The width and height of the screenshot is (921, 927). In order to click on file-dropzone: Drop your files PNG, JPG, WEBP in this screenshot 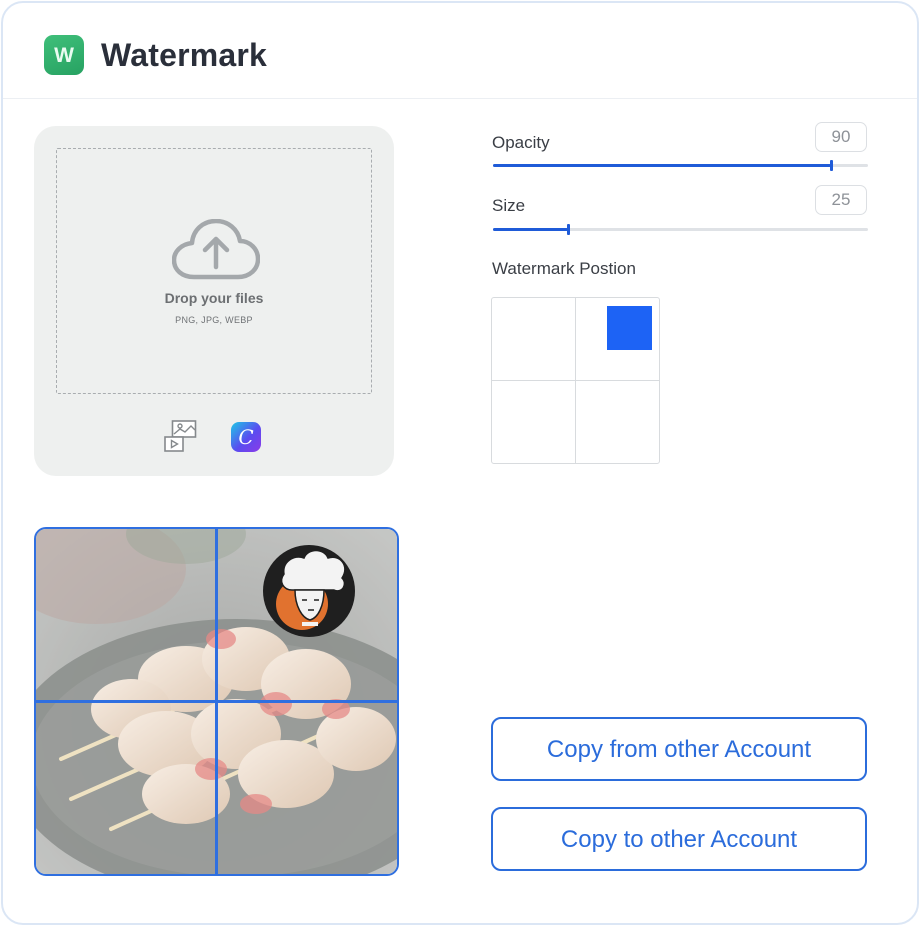, I will do `click(214, 271)`.